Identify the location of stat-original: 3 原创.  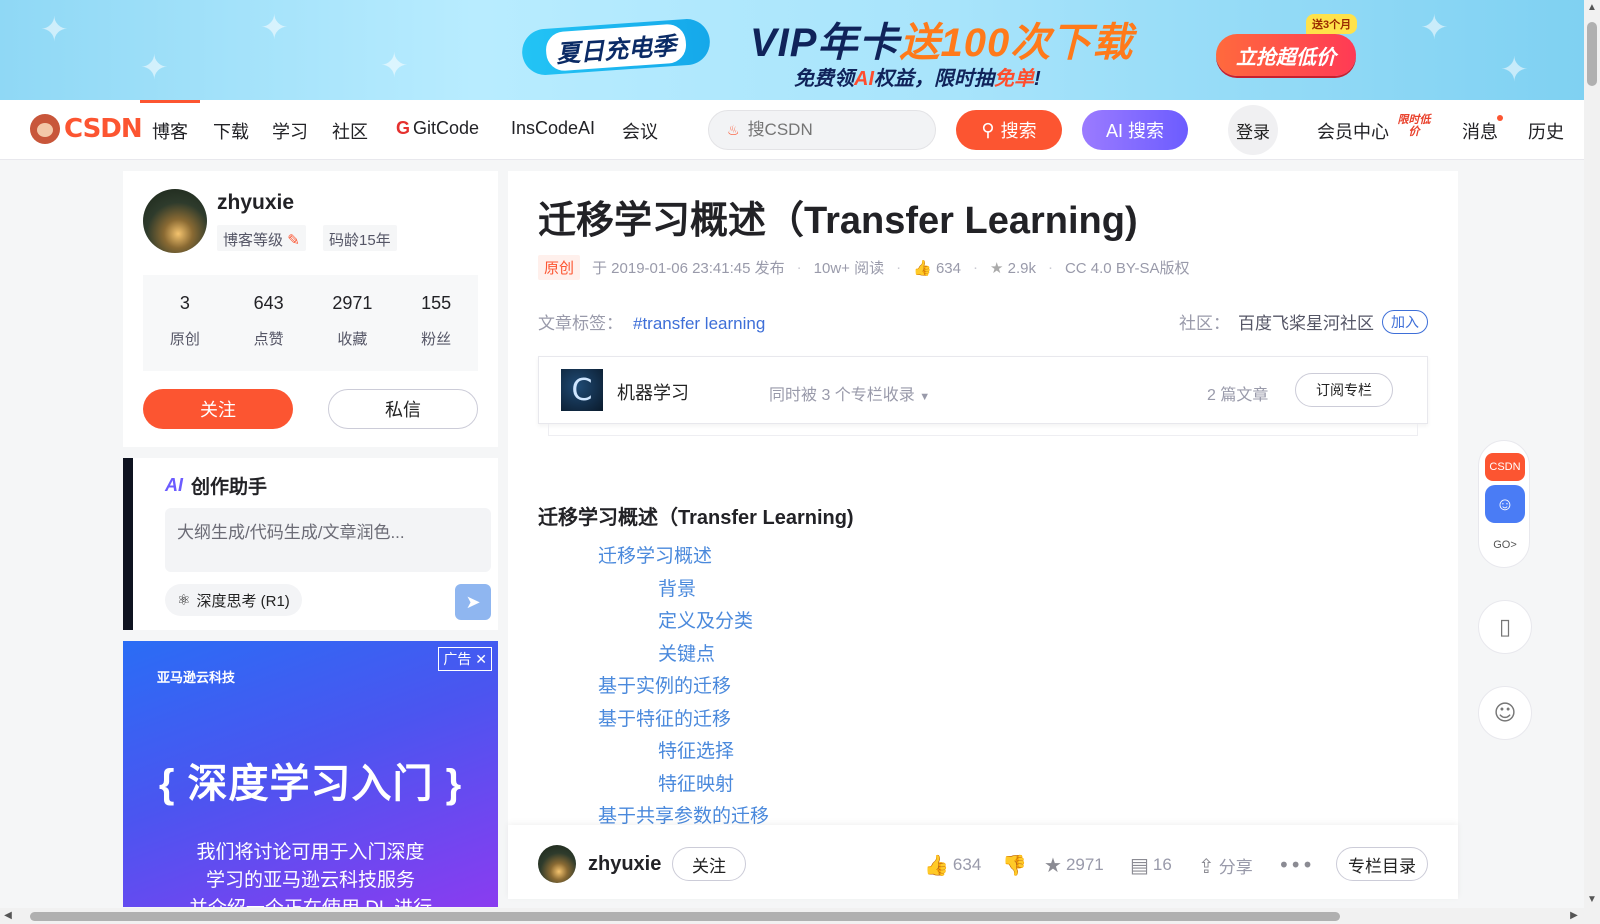
(185, 323).